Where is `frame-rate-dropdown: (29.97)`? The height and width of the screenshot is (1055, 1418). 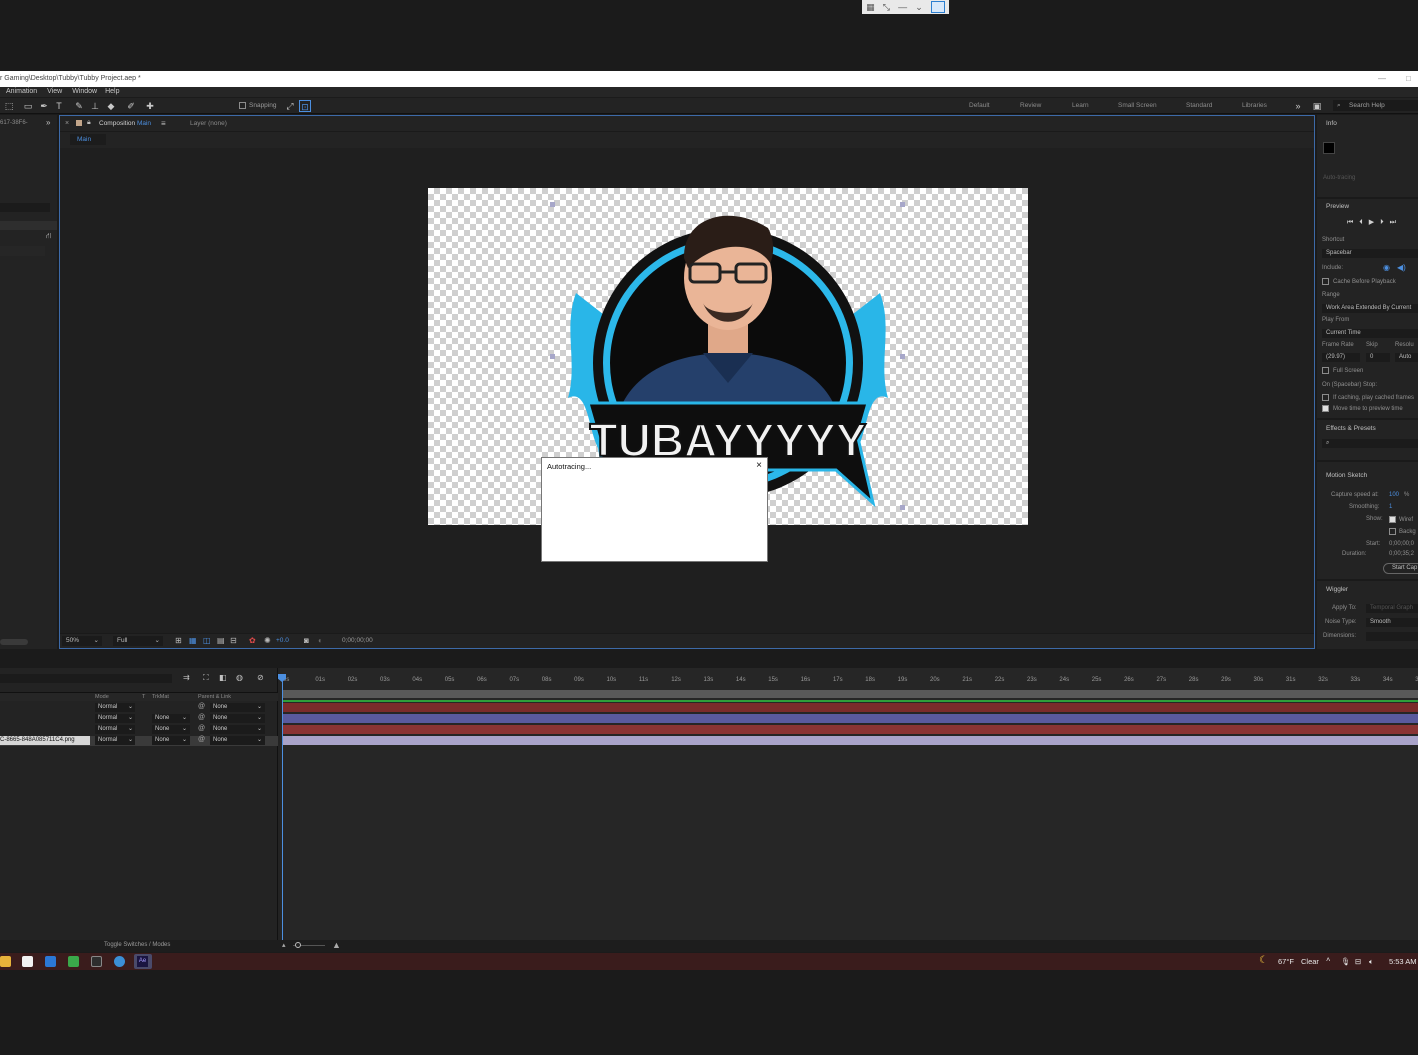
frame-rate-dropdown: (29.97) is located at coordinates (1341, 357).